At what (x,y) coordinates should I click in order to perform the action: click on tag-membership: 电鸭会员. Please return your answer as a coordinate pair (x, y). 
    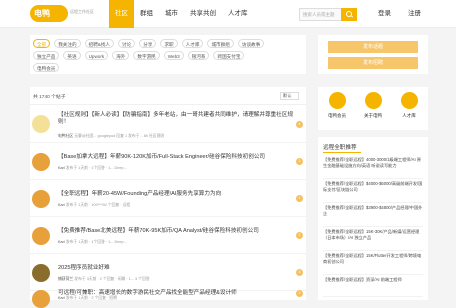
    Looking at the image, I should click on (46, 67).